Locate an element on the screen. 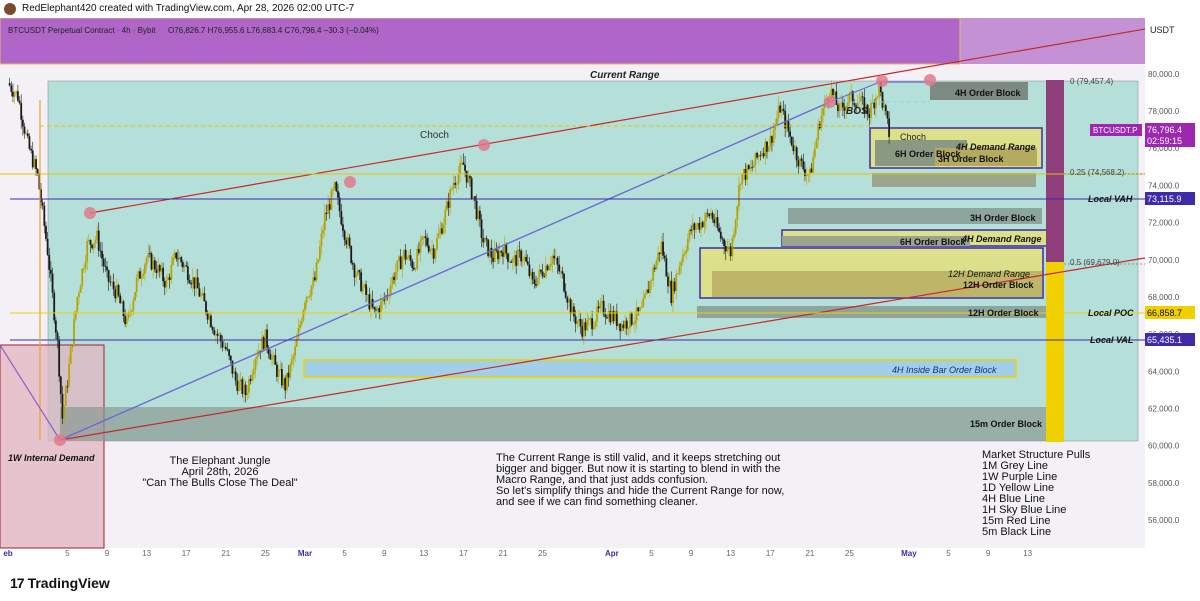 This screenshot has height=601, width=1200. symbol-tag: BTCUSDT.P is located at coordinates (1115, 130).